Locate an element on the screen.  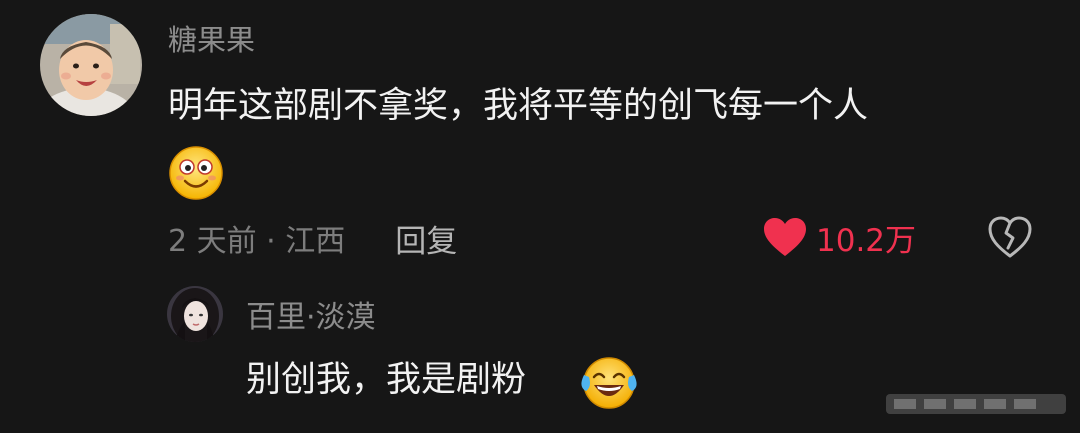
smiling-face-emoji is located at coordinates (196, 173).